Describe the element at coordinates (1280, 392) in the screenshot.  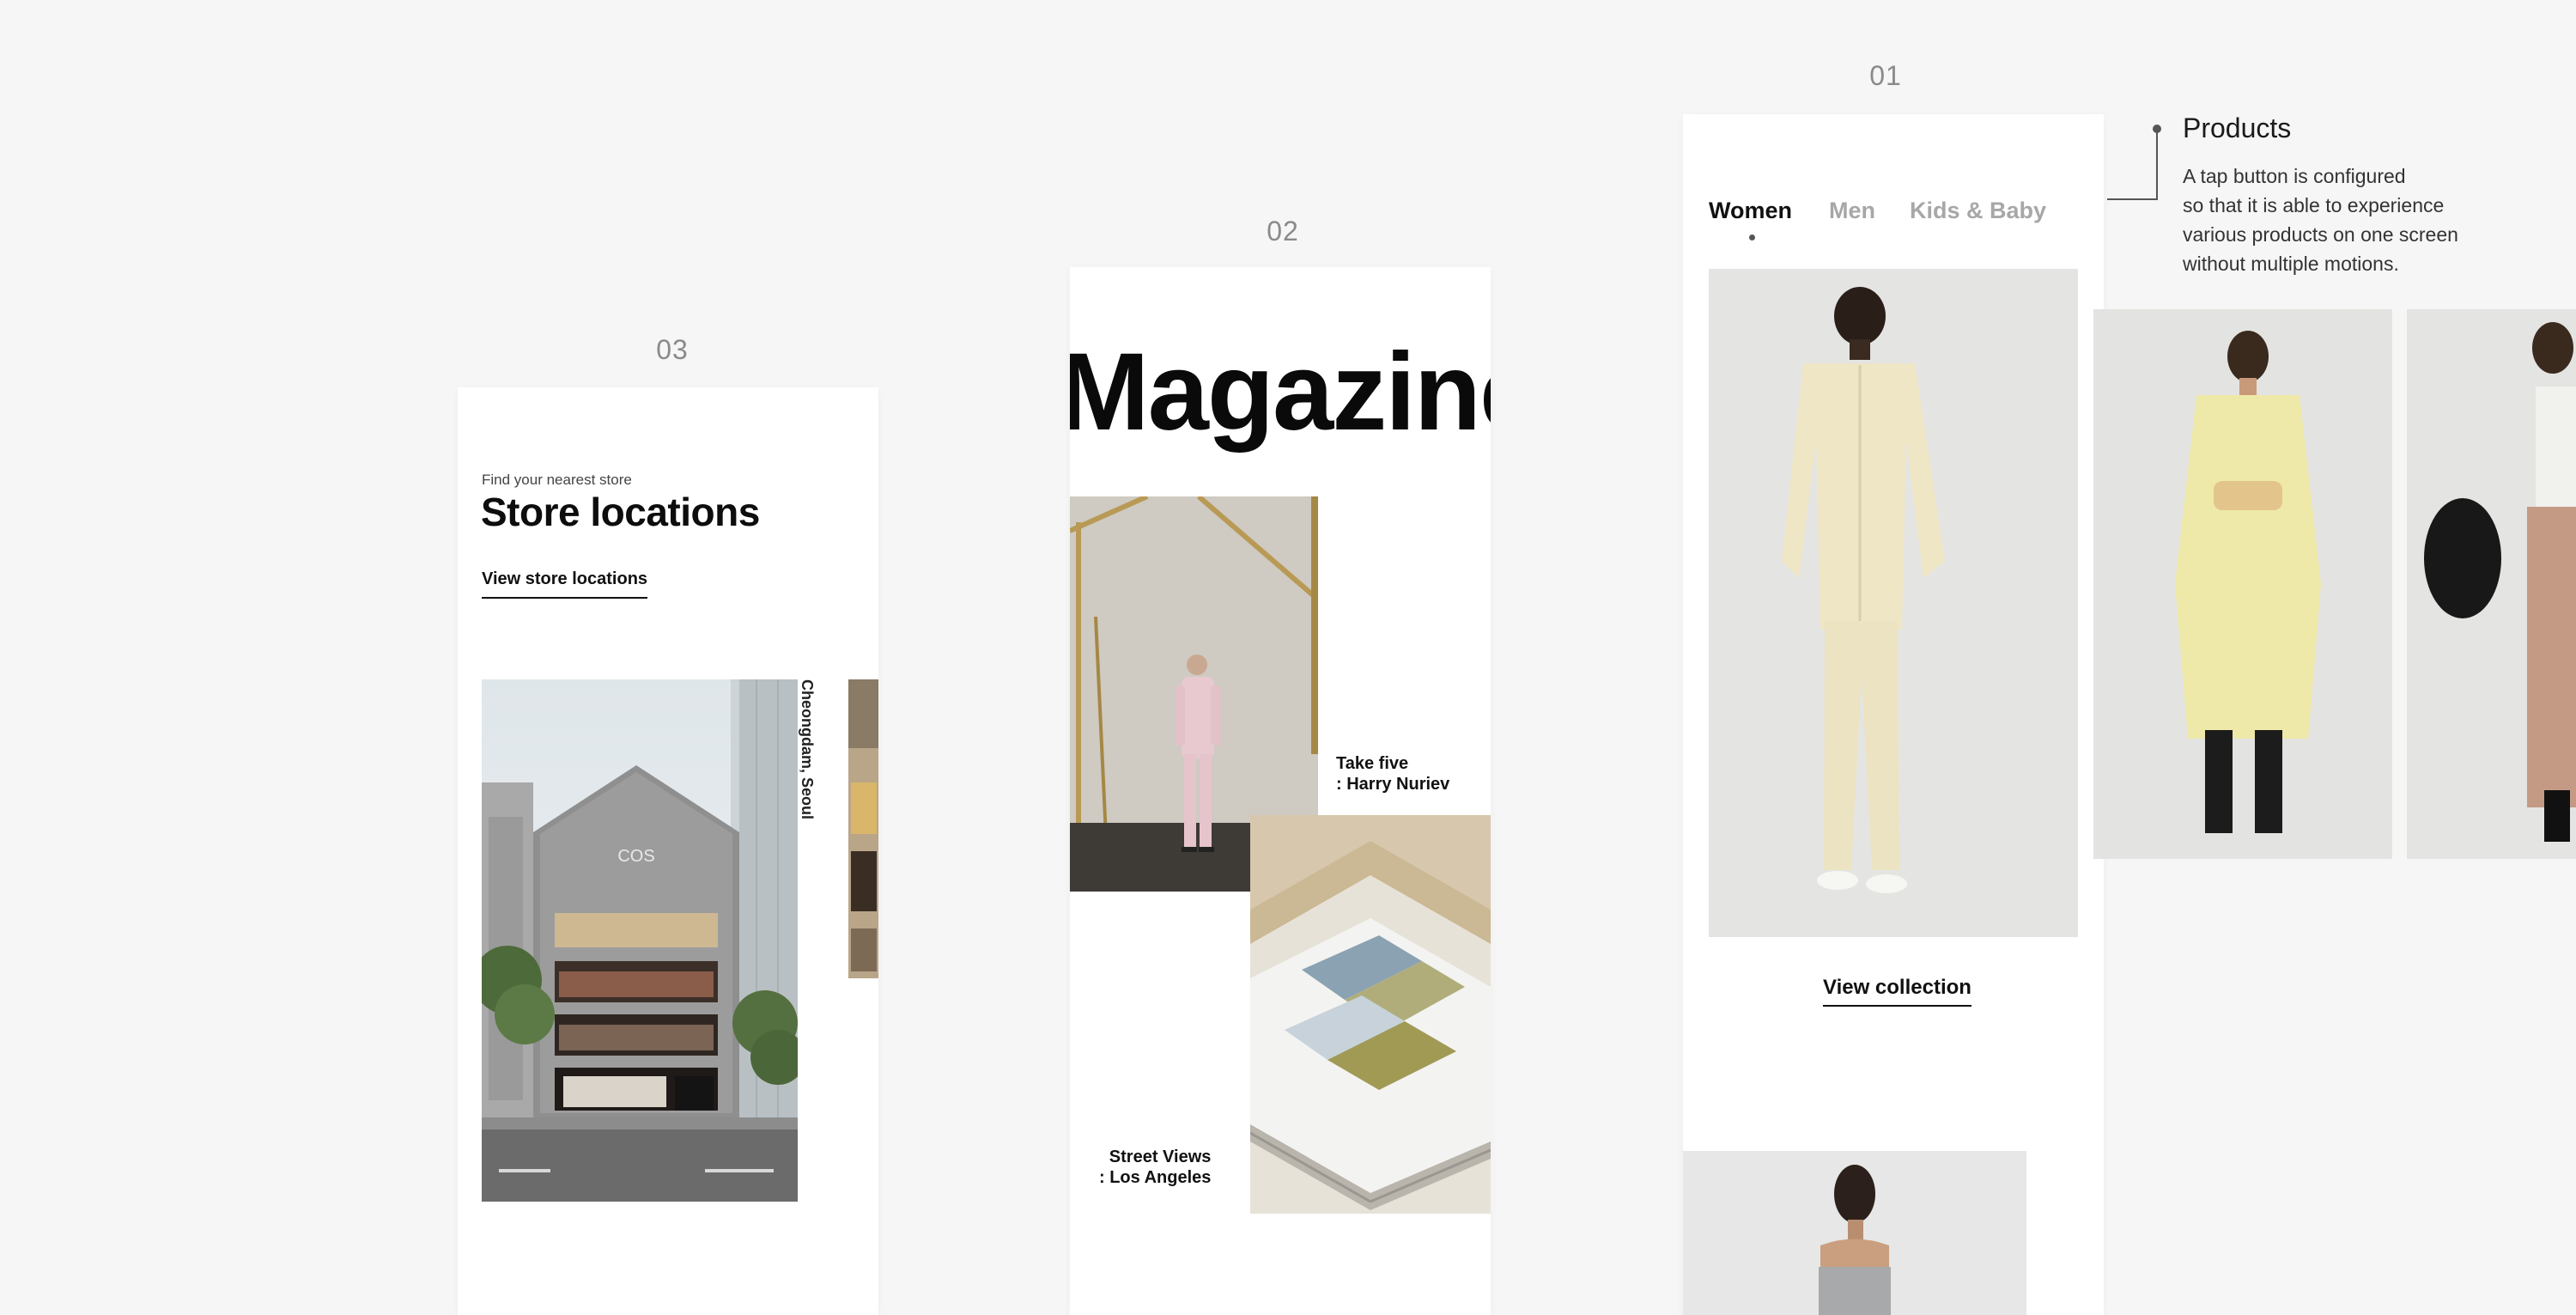
I see `magazine-title: Magazine` at that location.